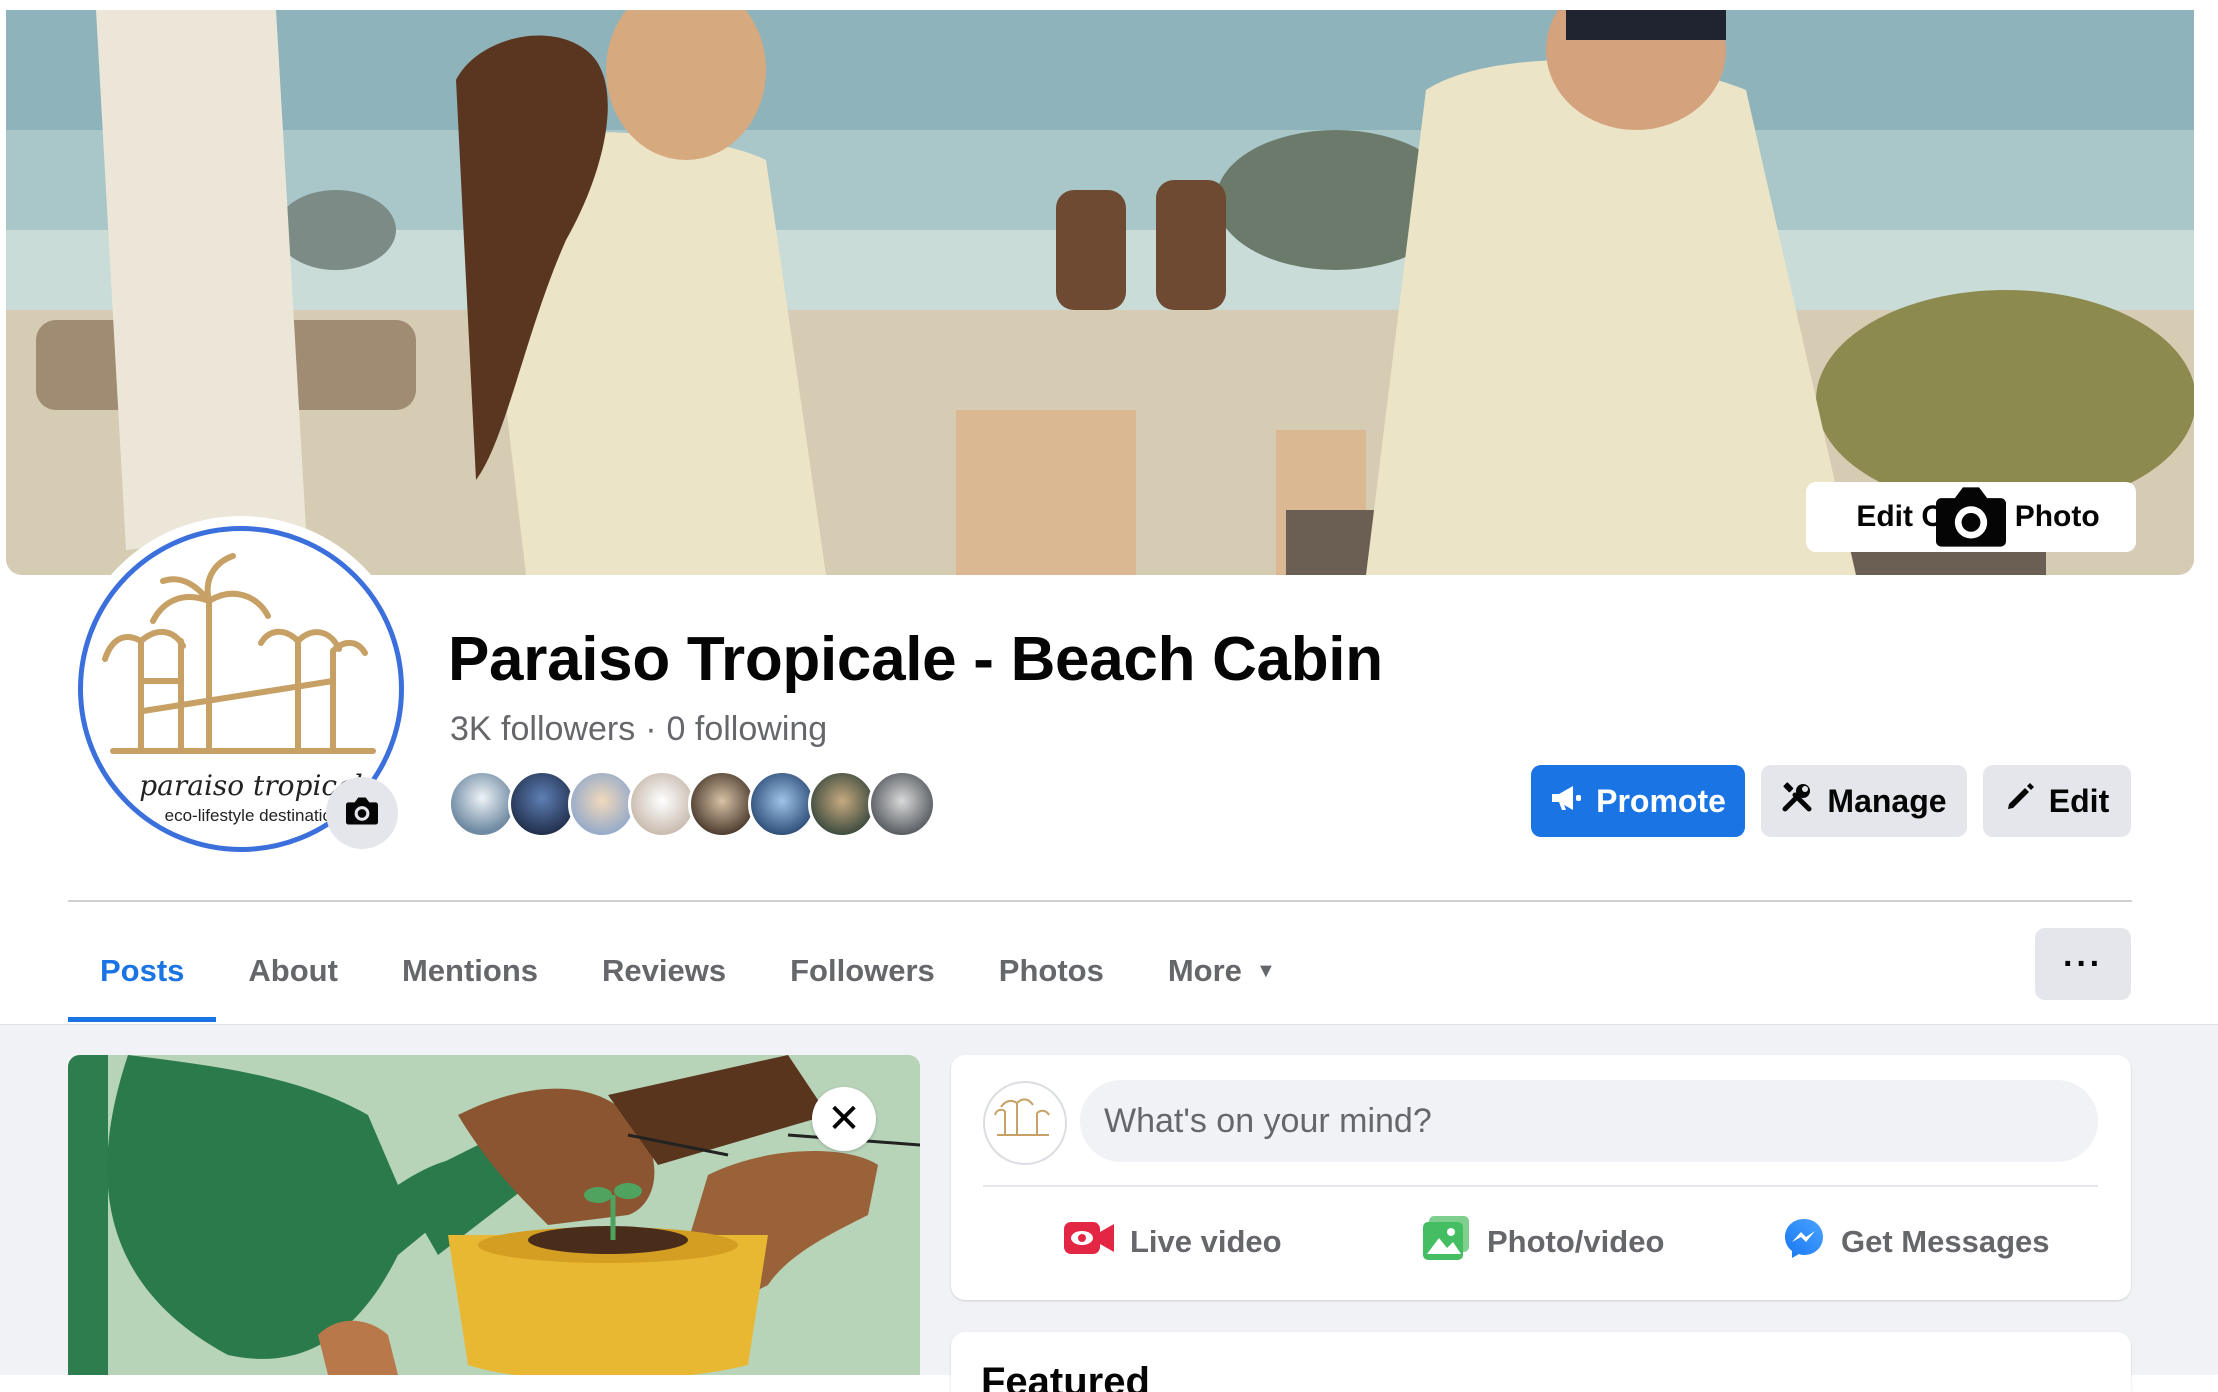 The width and height of the screenshot is (2218, 1392). Describe the element at coordinates (2020, 801) in the screenshot. I see `pencil-icon` at that location.